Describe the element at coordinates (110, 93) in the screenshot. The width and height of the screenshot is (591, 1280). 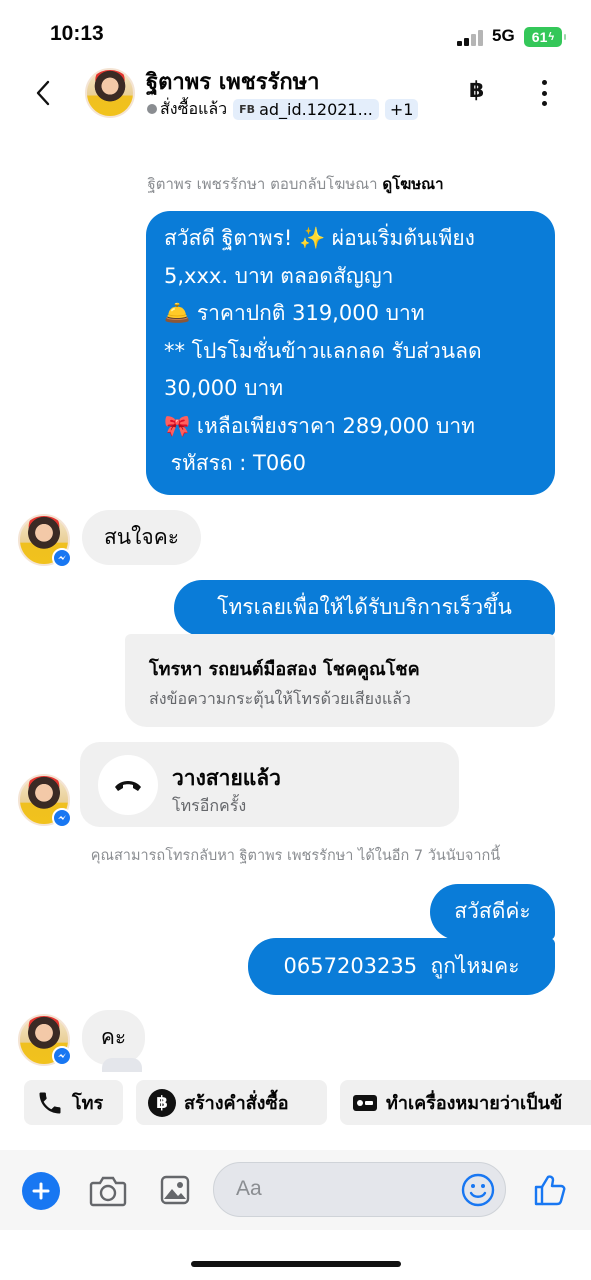
I see `contact-avatar` at that location.